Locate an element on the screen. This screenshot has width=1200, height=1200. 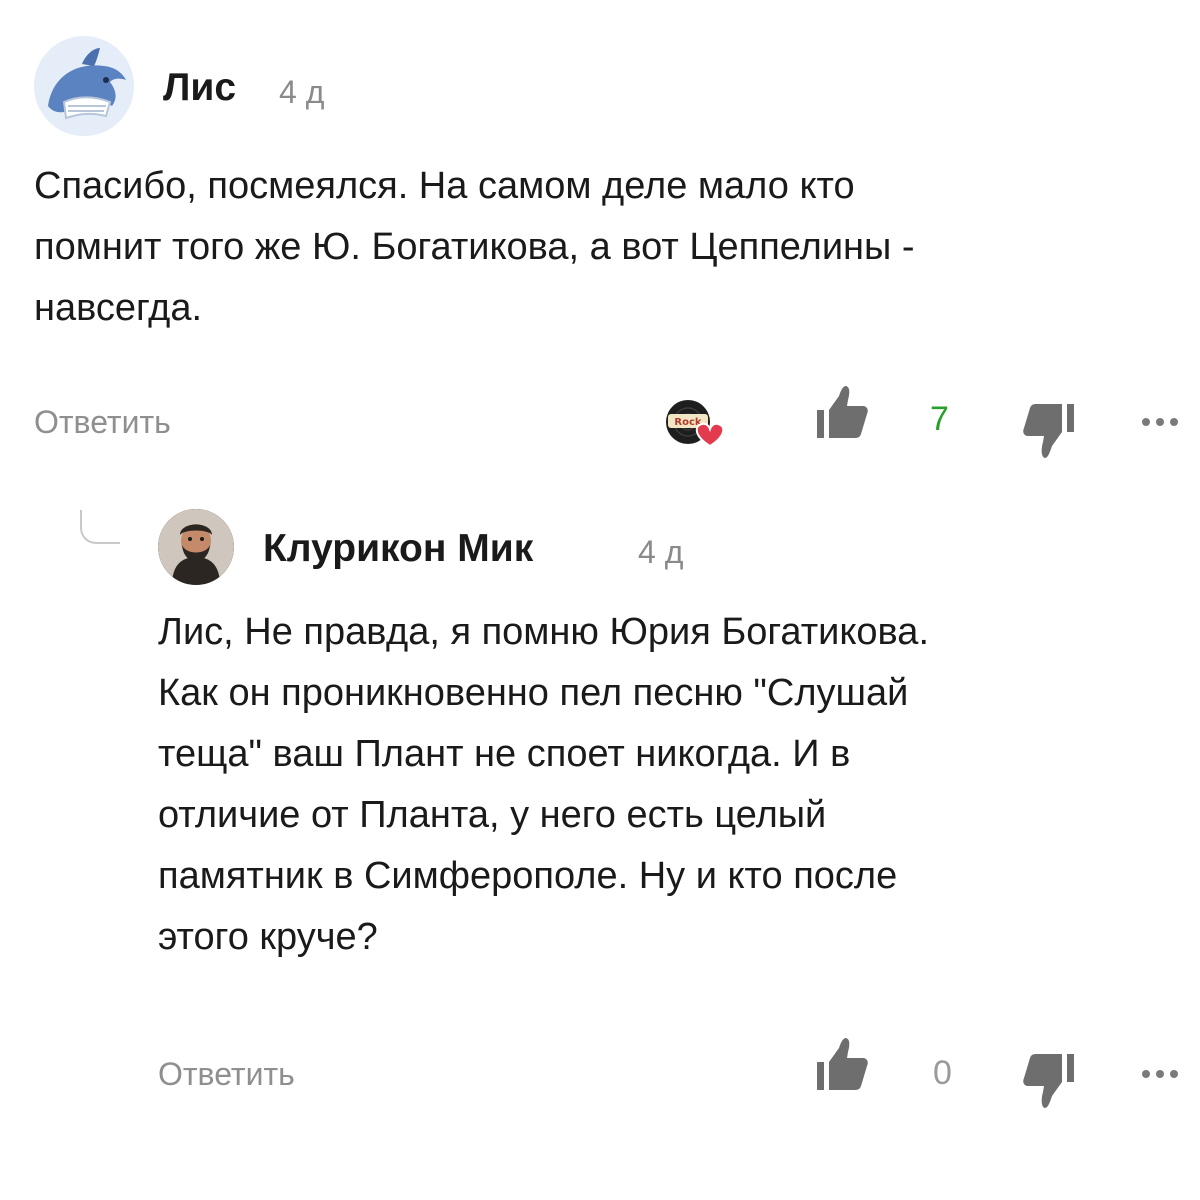
comment-author: Клурикон Мик is located at coordinates (398, 548).